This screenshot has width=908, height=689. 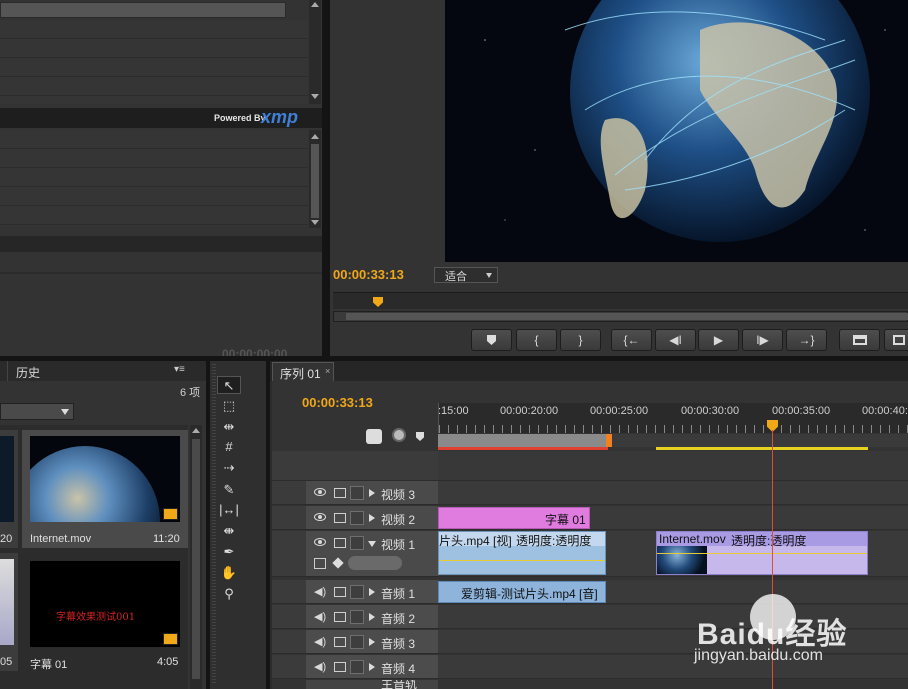 I want to click on track-header-audio1: ◀) 音频 1, so click(x=372, y=592).